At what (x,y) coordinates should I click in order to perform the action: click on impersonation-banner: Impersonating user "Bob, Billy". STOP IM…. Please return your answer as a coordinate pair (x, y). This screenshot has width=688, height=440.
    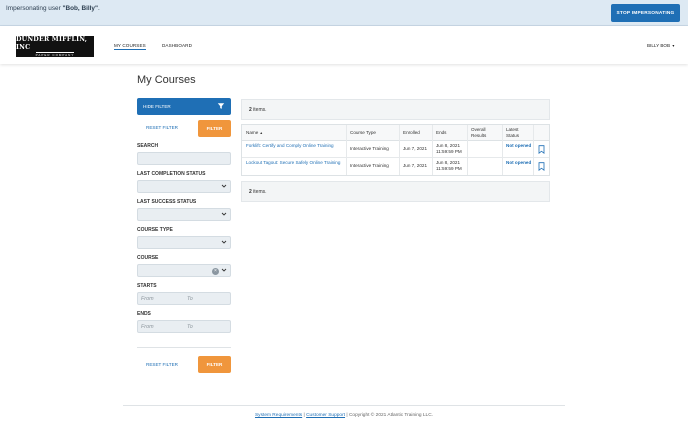
    Looking at the image, I should click on (344, 13).